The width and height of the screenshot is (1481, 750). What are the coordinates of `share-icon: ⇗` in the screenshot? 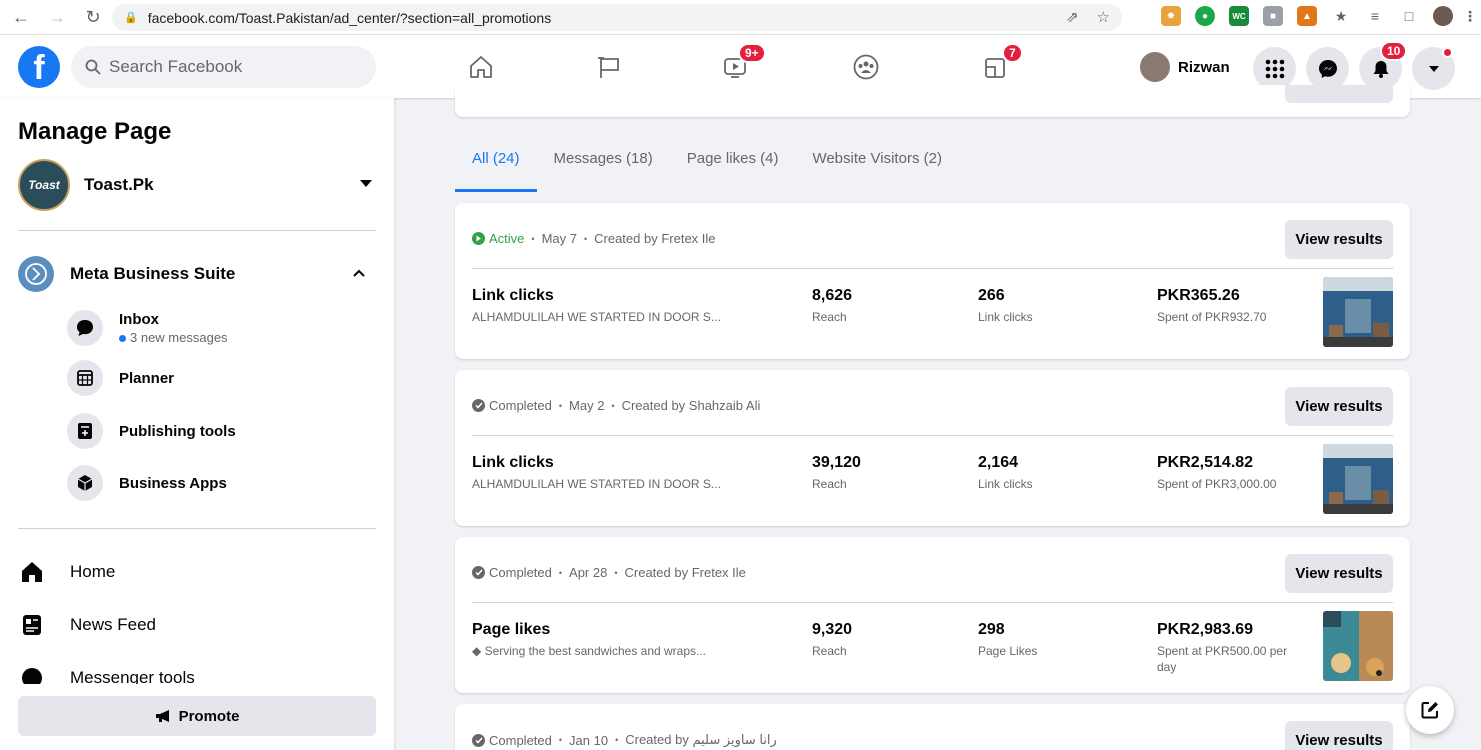 It's located at (1072, 17).